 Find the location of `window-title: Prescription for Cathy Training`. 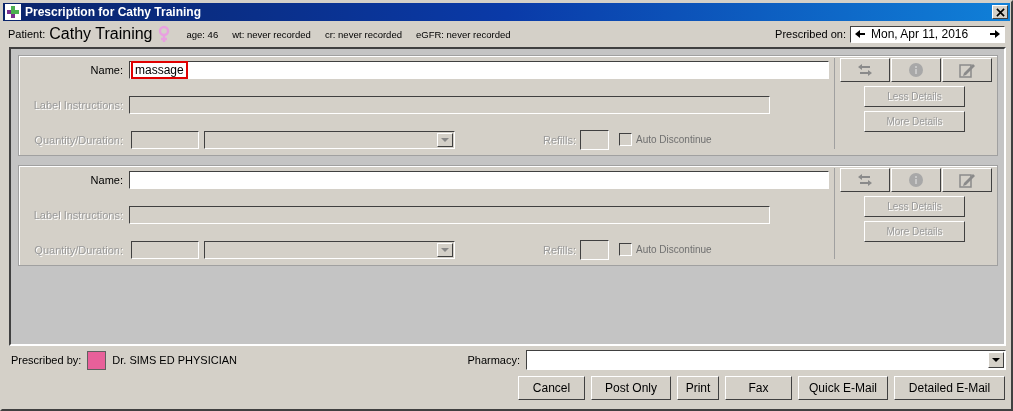

window-title: Prescription for Cathy Training is located at coordinates (114, 12).